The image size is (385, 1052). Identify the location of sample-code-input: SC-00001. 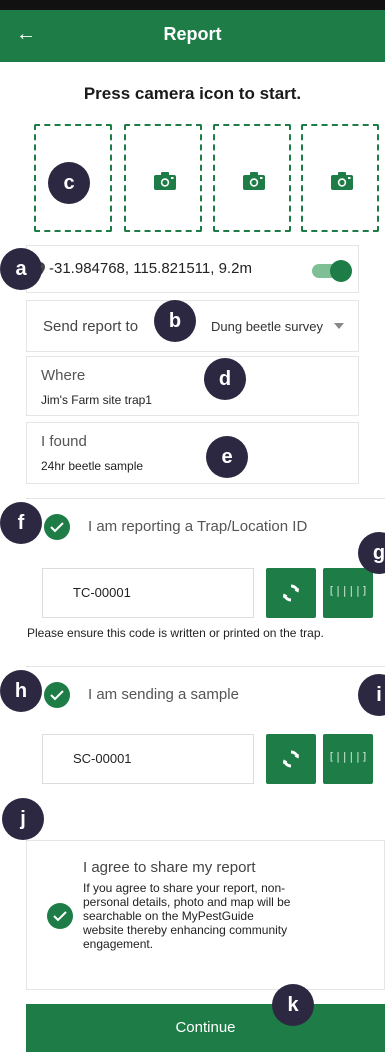
(148, 759).